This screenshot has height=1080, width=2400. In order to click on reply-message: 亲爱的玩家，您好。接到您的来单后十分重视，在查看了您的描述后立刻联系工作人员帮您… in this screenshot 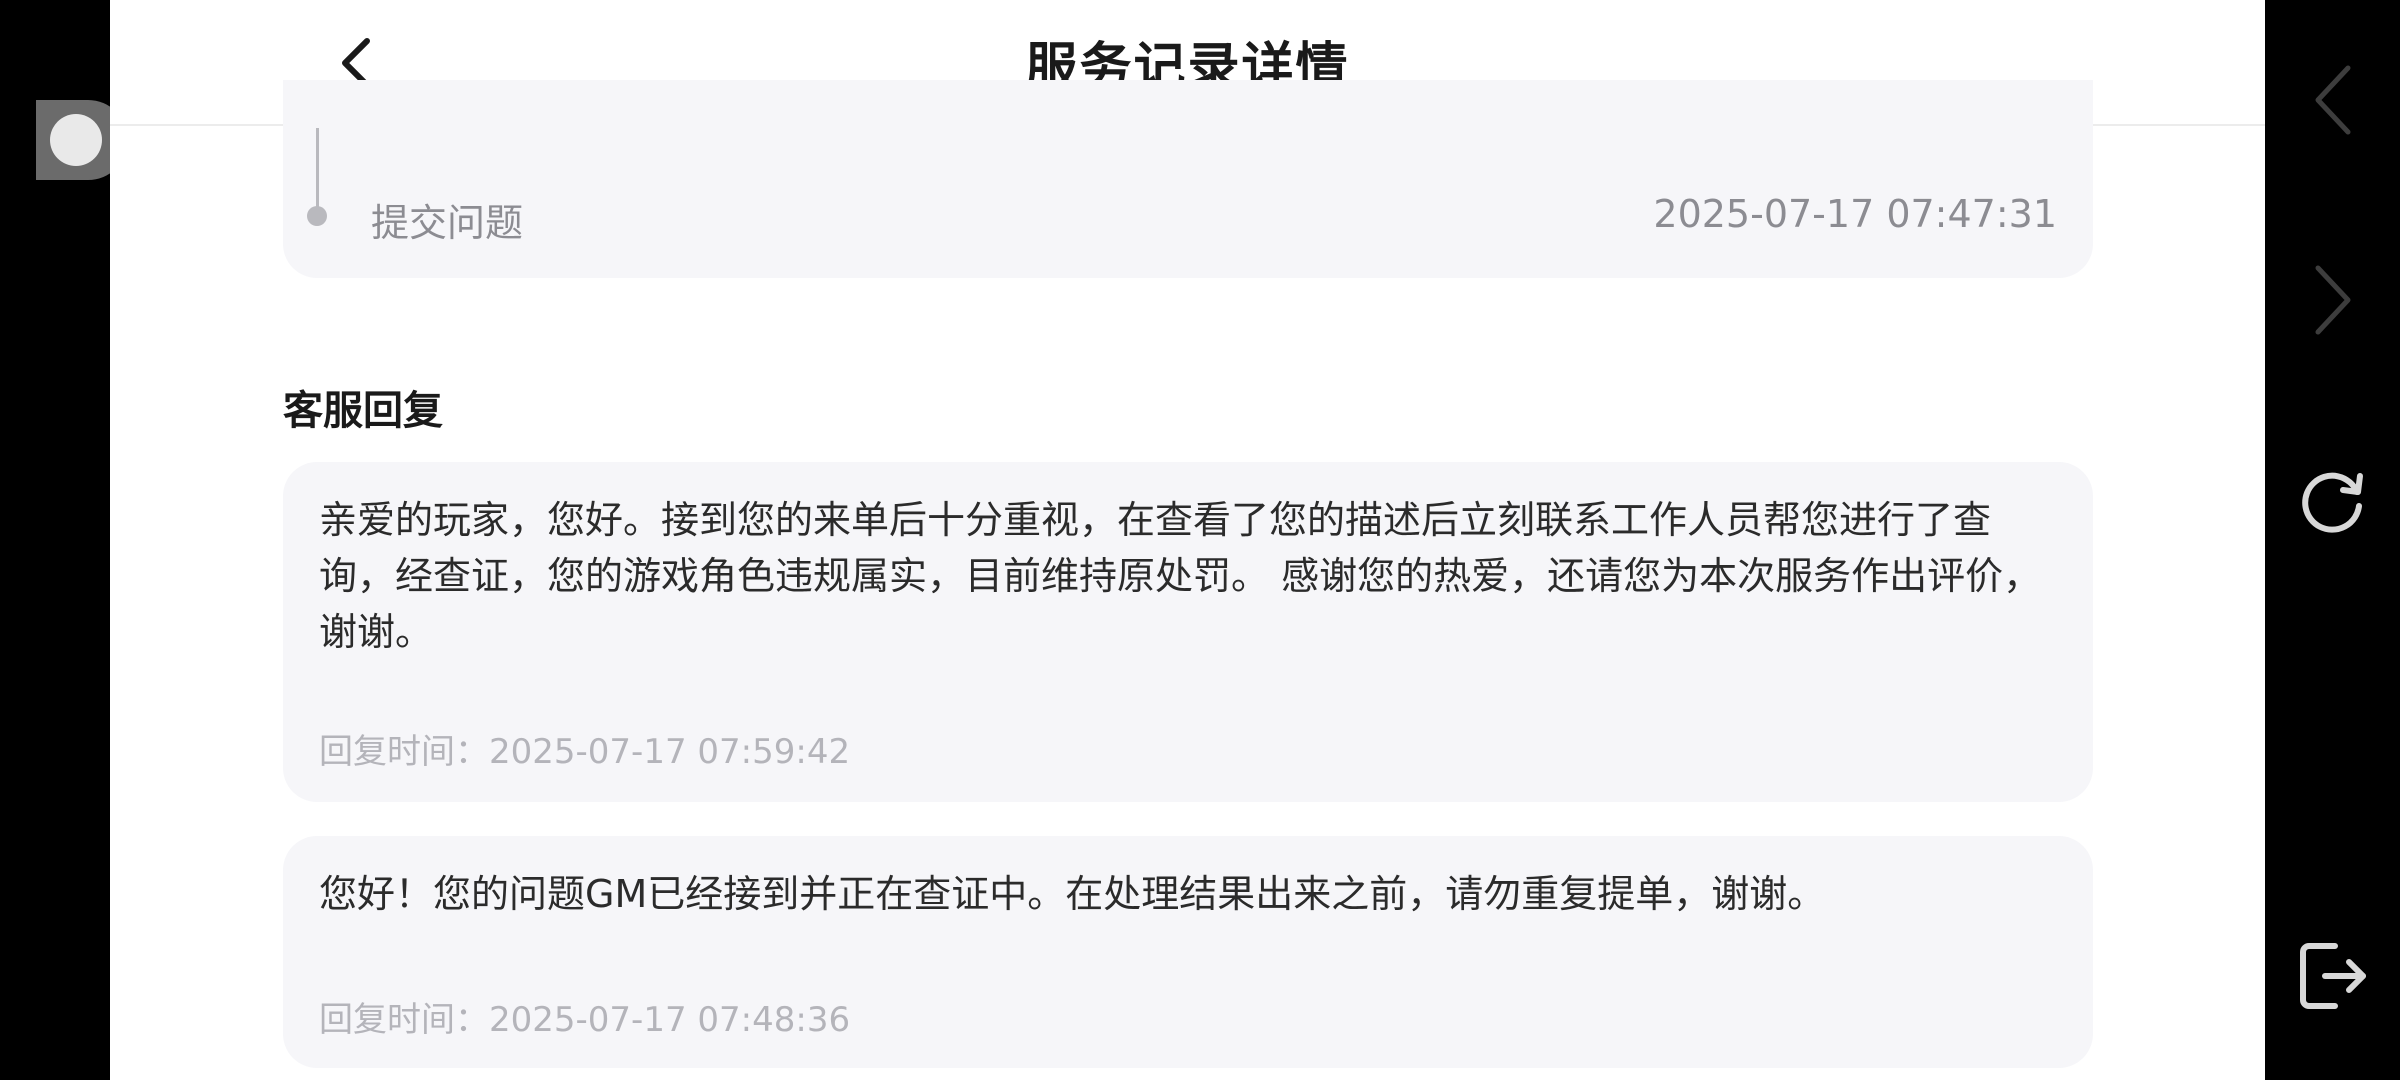, I will do `click(1180, 576)`.